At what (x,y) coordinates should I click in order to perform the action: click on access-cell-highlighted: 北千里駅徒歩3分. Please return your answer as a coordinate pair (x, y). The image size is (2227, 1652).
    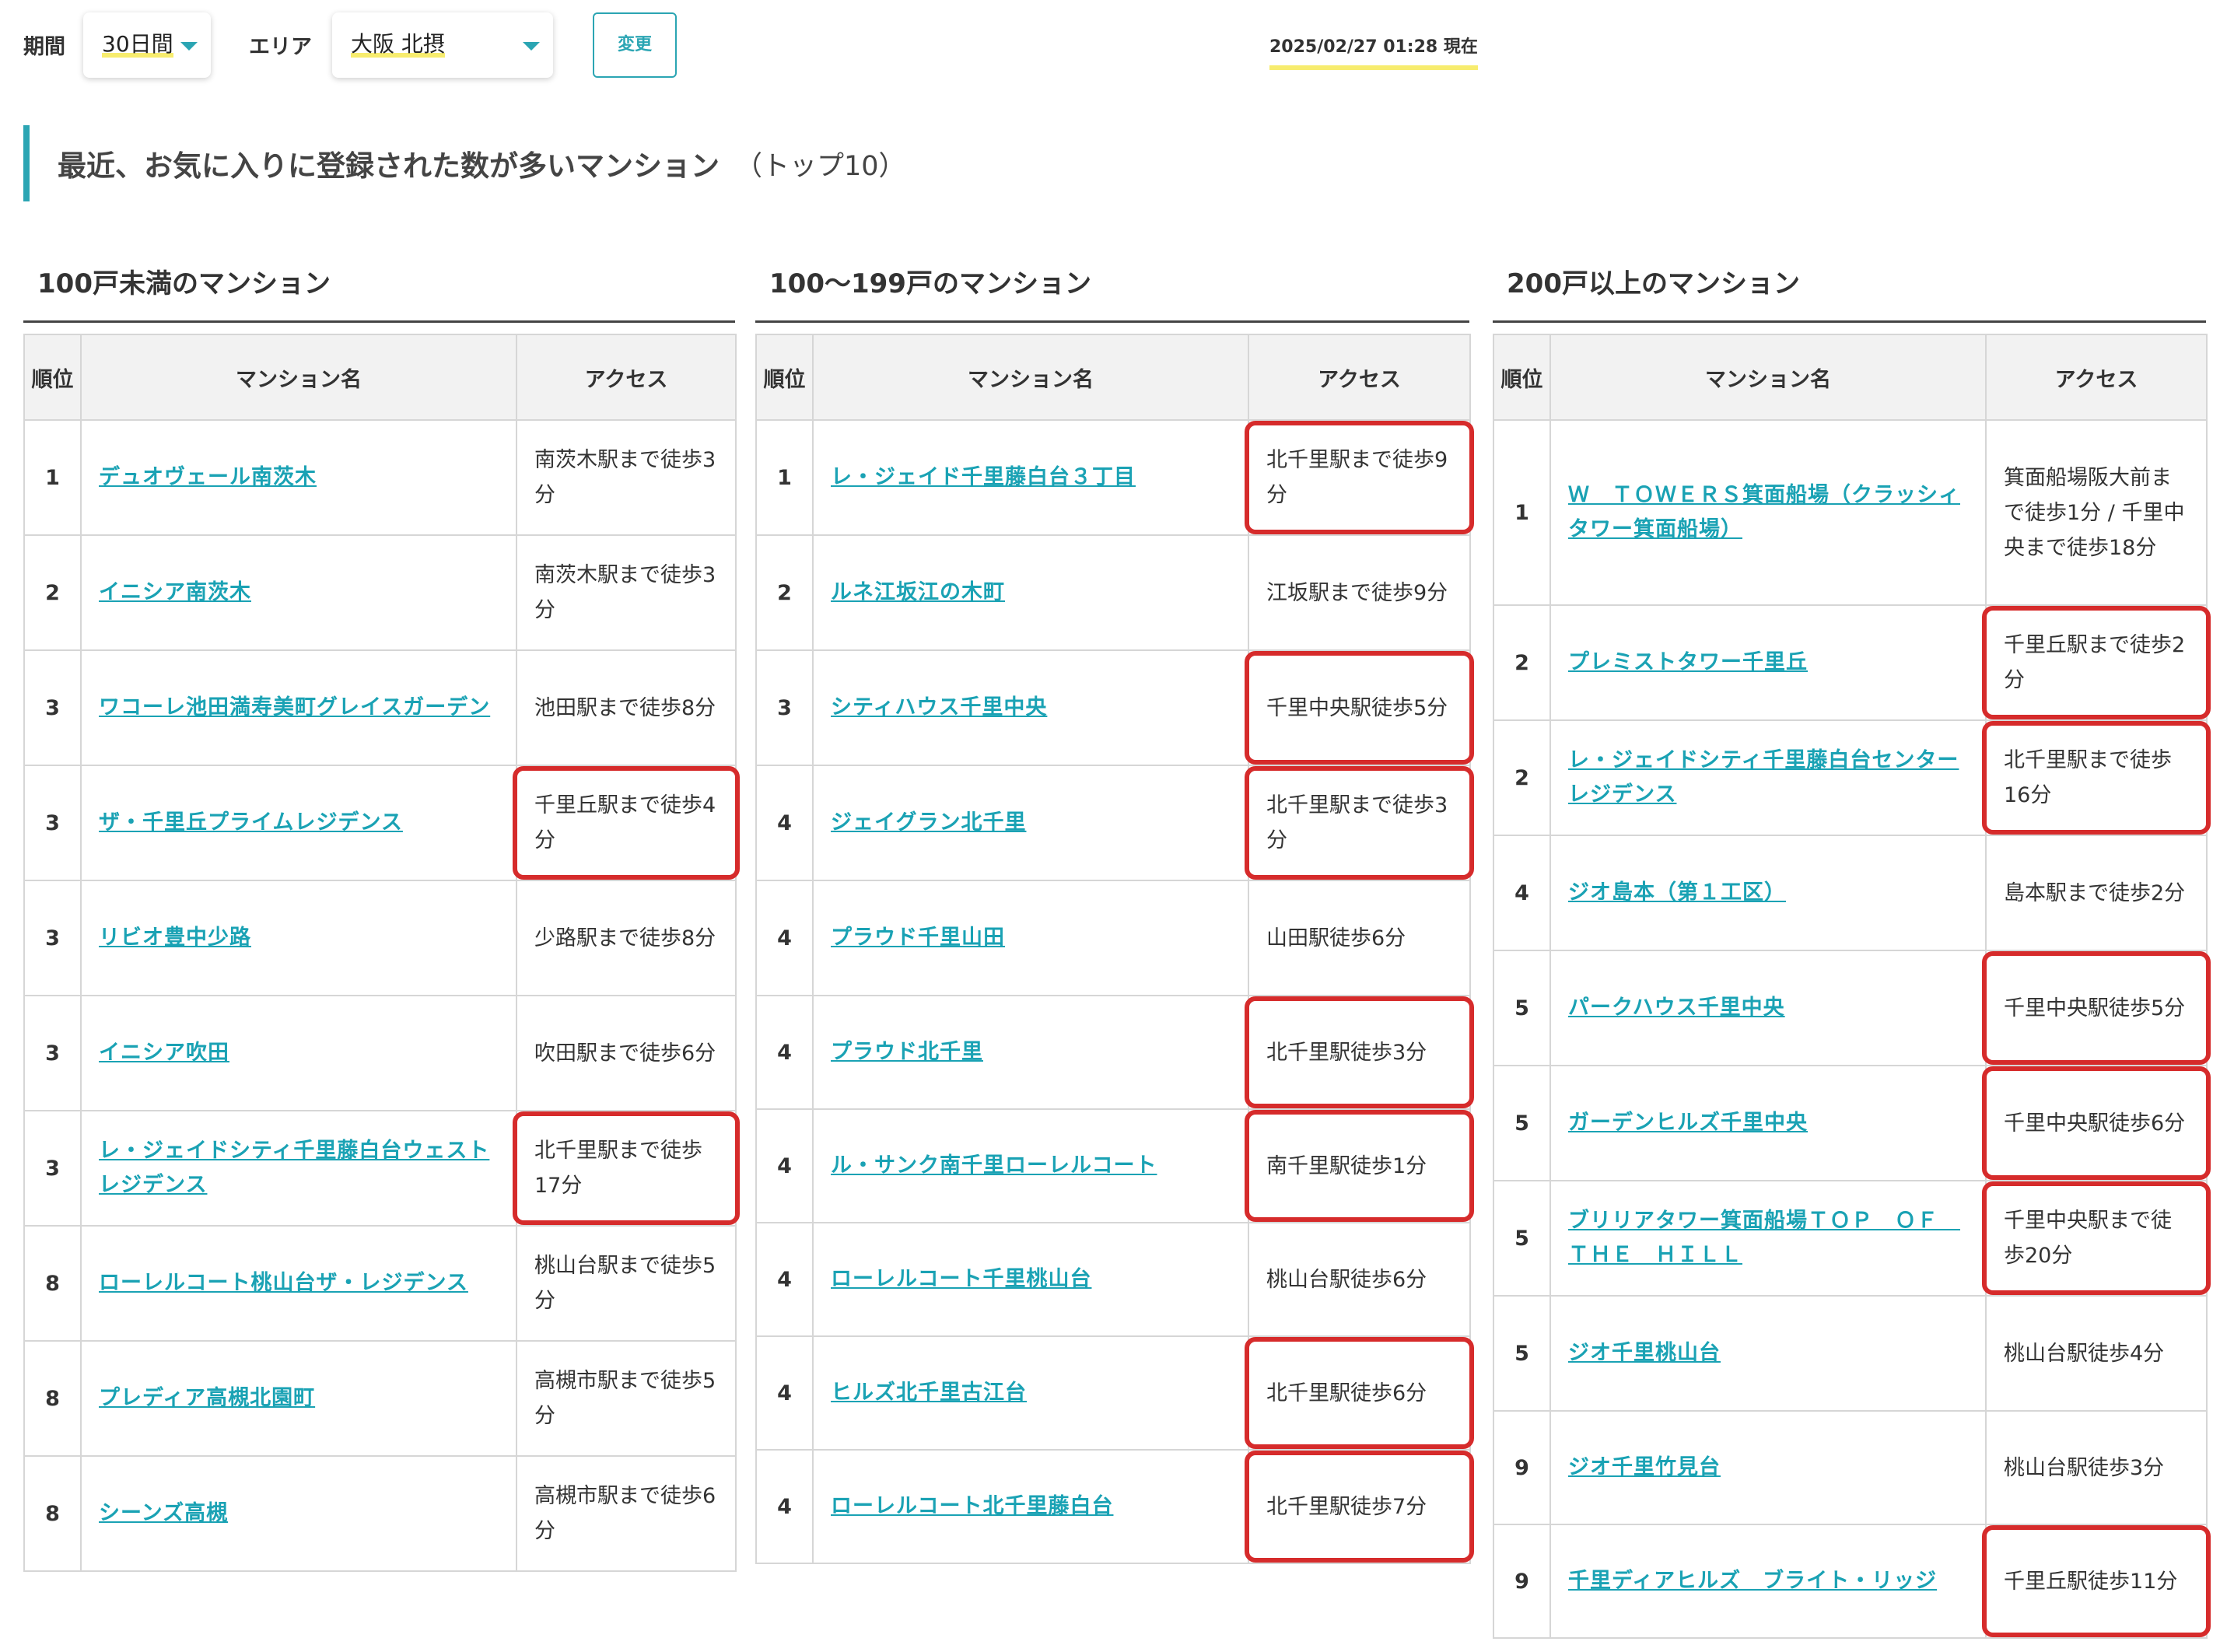
    Looking at the image, I should click on (1360, 1052).